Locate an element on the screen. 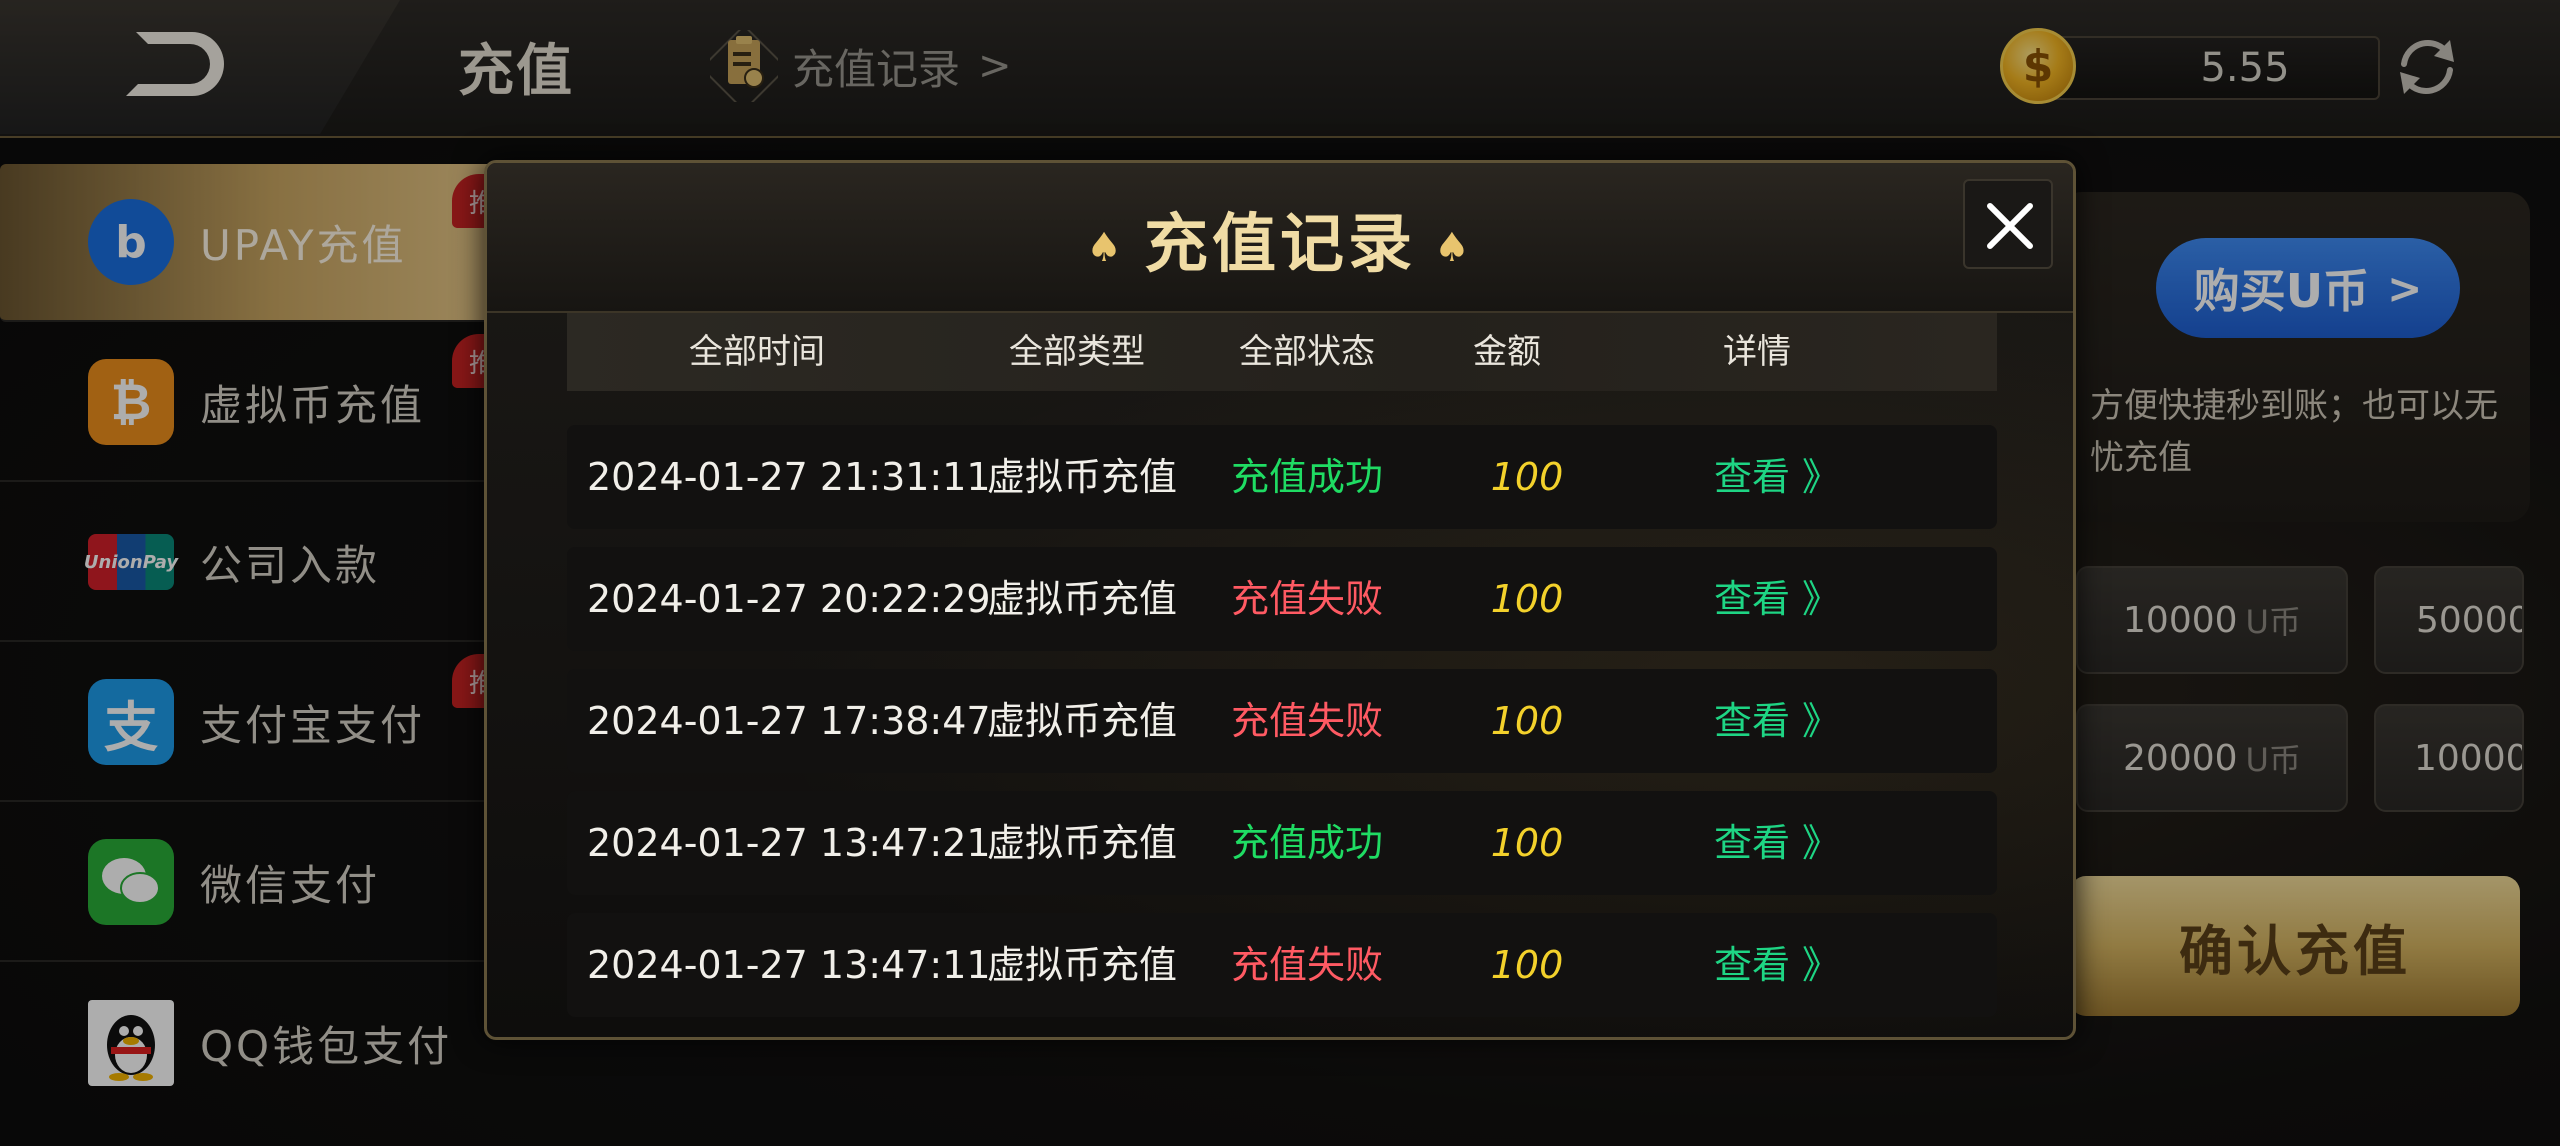 Image resolution: width=2560 pixels, height=1146 pixels. records-table-header: 全部时间 全部类型 全部状态 金额 详情 is located at coordinates (1282, 352).